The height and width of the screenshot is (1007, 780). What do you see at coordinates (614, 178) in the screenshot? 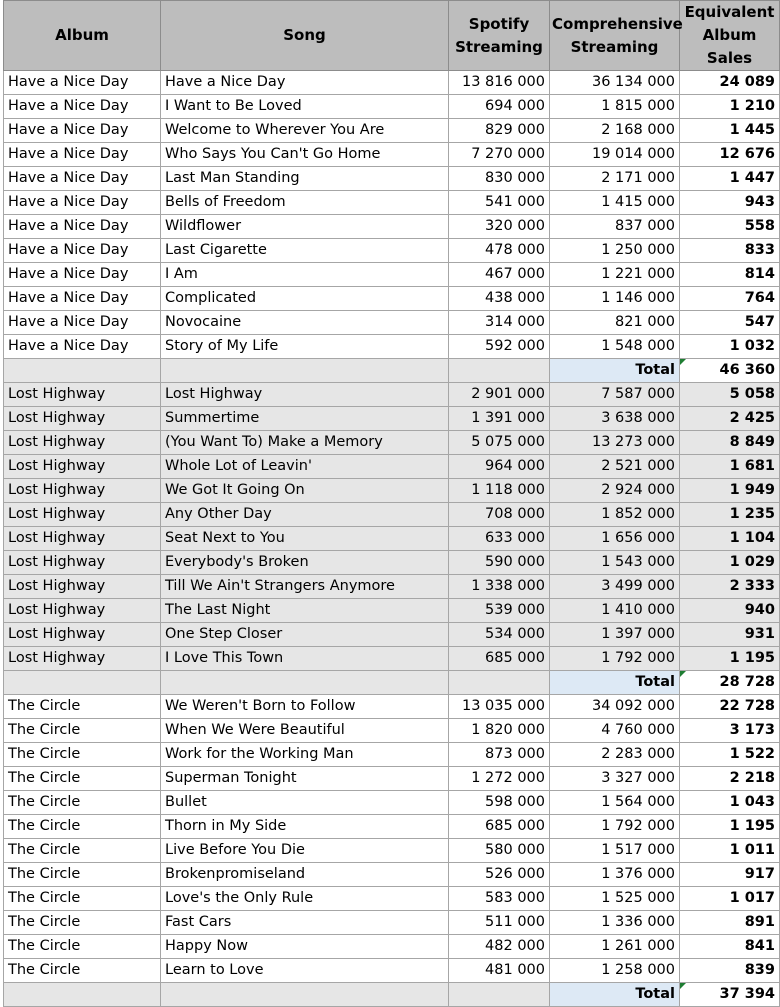
I see `comprehensive-streaming-cell: 2 171 000` at bounding box center [614, 178].